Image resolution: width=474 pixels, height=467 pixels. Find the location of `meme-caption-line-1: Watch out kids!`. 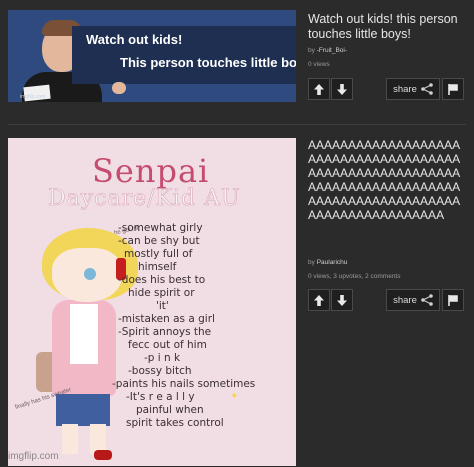

meme-caption-line-1: Watch out kids! is located at coordinates (134, 39).